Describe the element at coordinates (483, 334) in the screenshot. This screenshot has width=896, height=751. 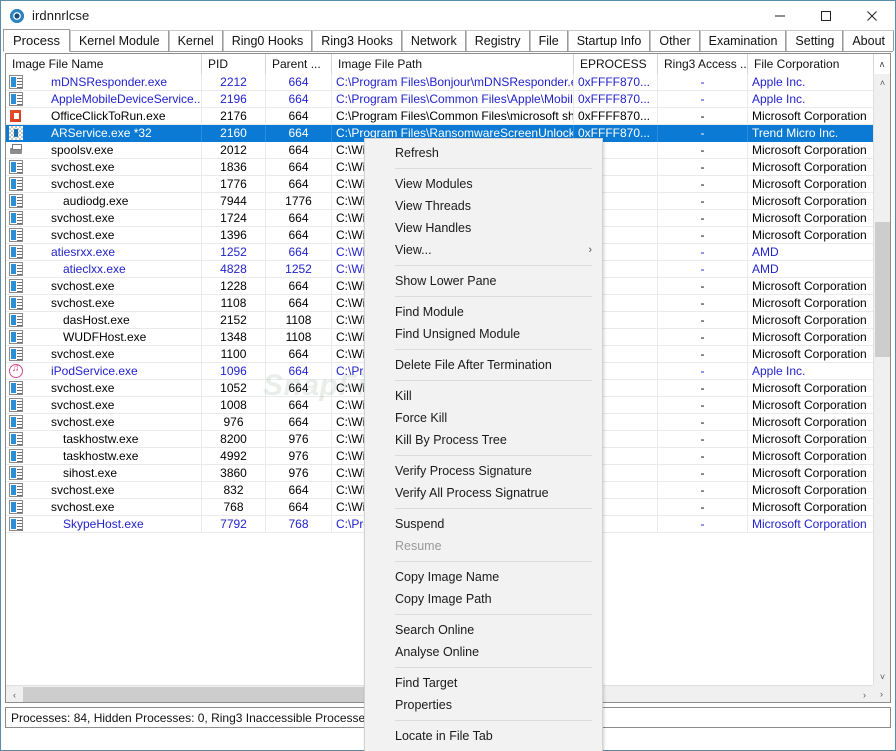
I see `menu-item-find-unsigned-module: Find Unsigned Module` at that location.